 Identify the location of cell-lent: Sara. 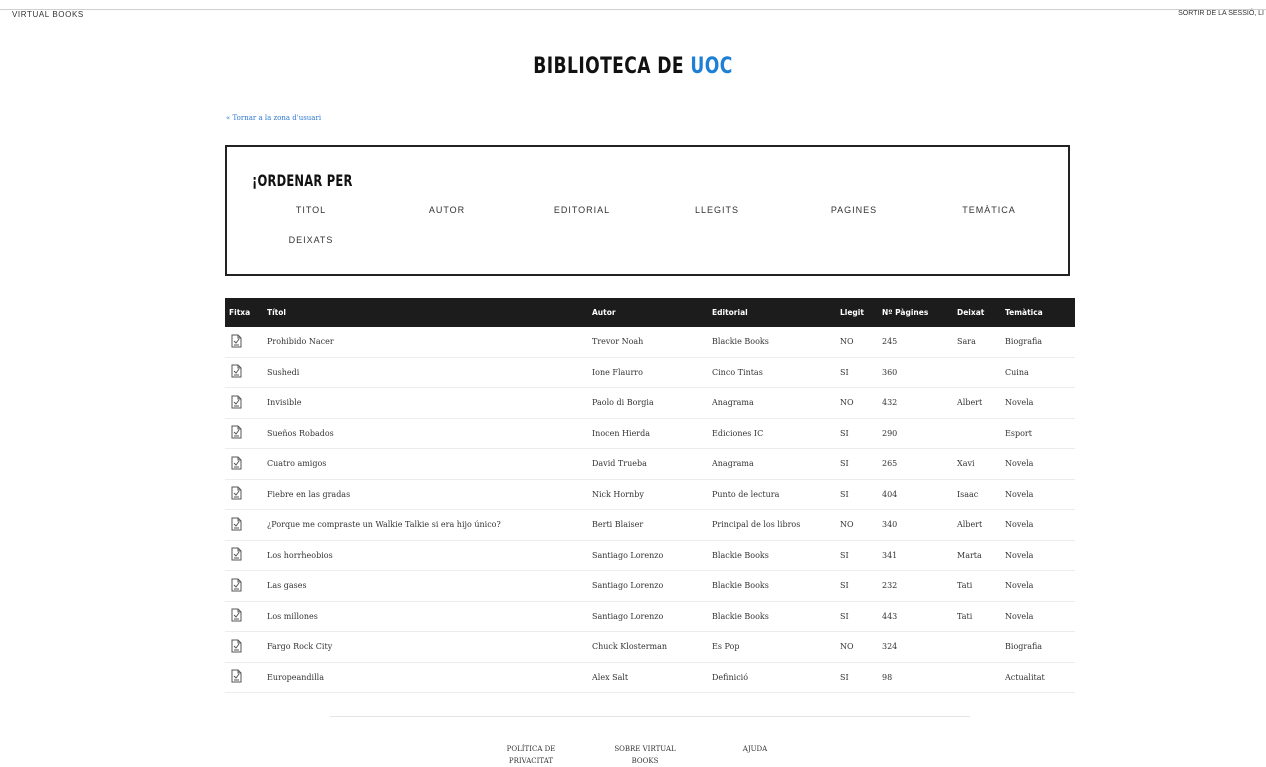
(977, 342).